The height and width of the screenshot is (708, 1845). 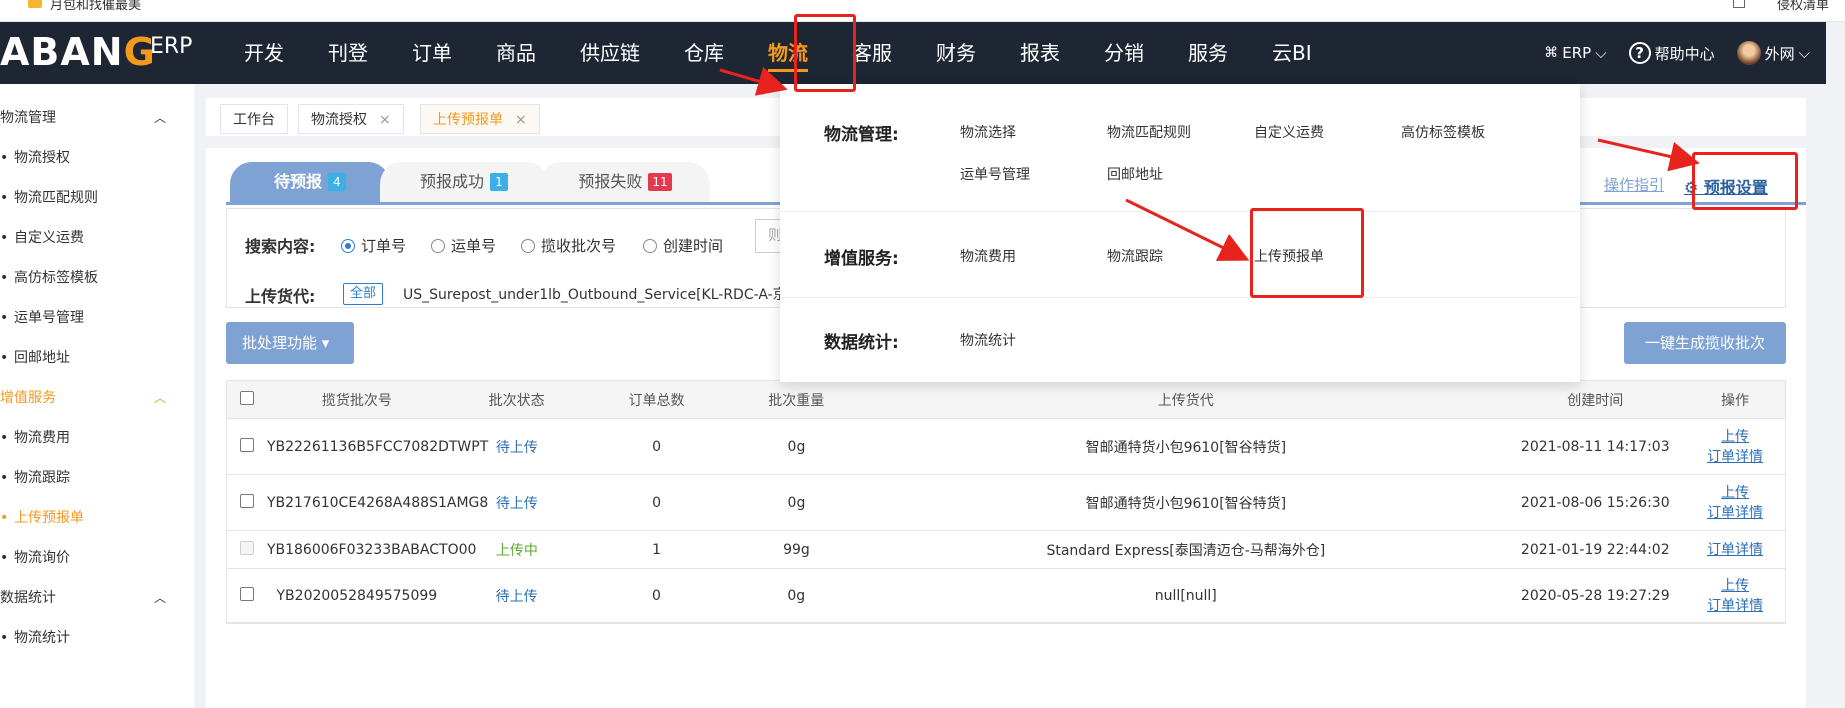 What do you see at coordinates (97, 318) in the screenshot?
I see `sidebar-item-tracking-numbers: 运单号管理` at bounding box center [97, 318].